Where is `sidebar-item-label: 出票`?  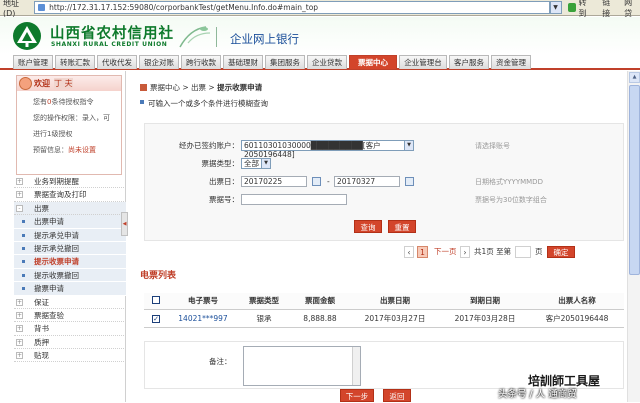 sidebar-item-label: 出票 is located at coordinates (41, 208).